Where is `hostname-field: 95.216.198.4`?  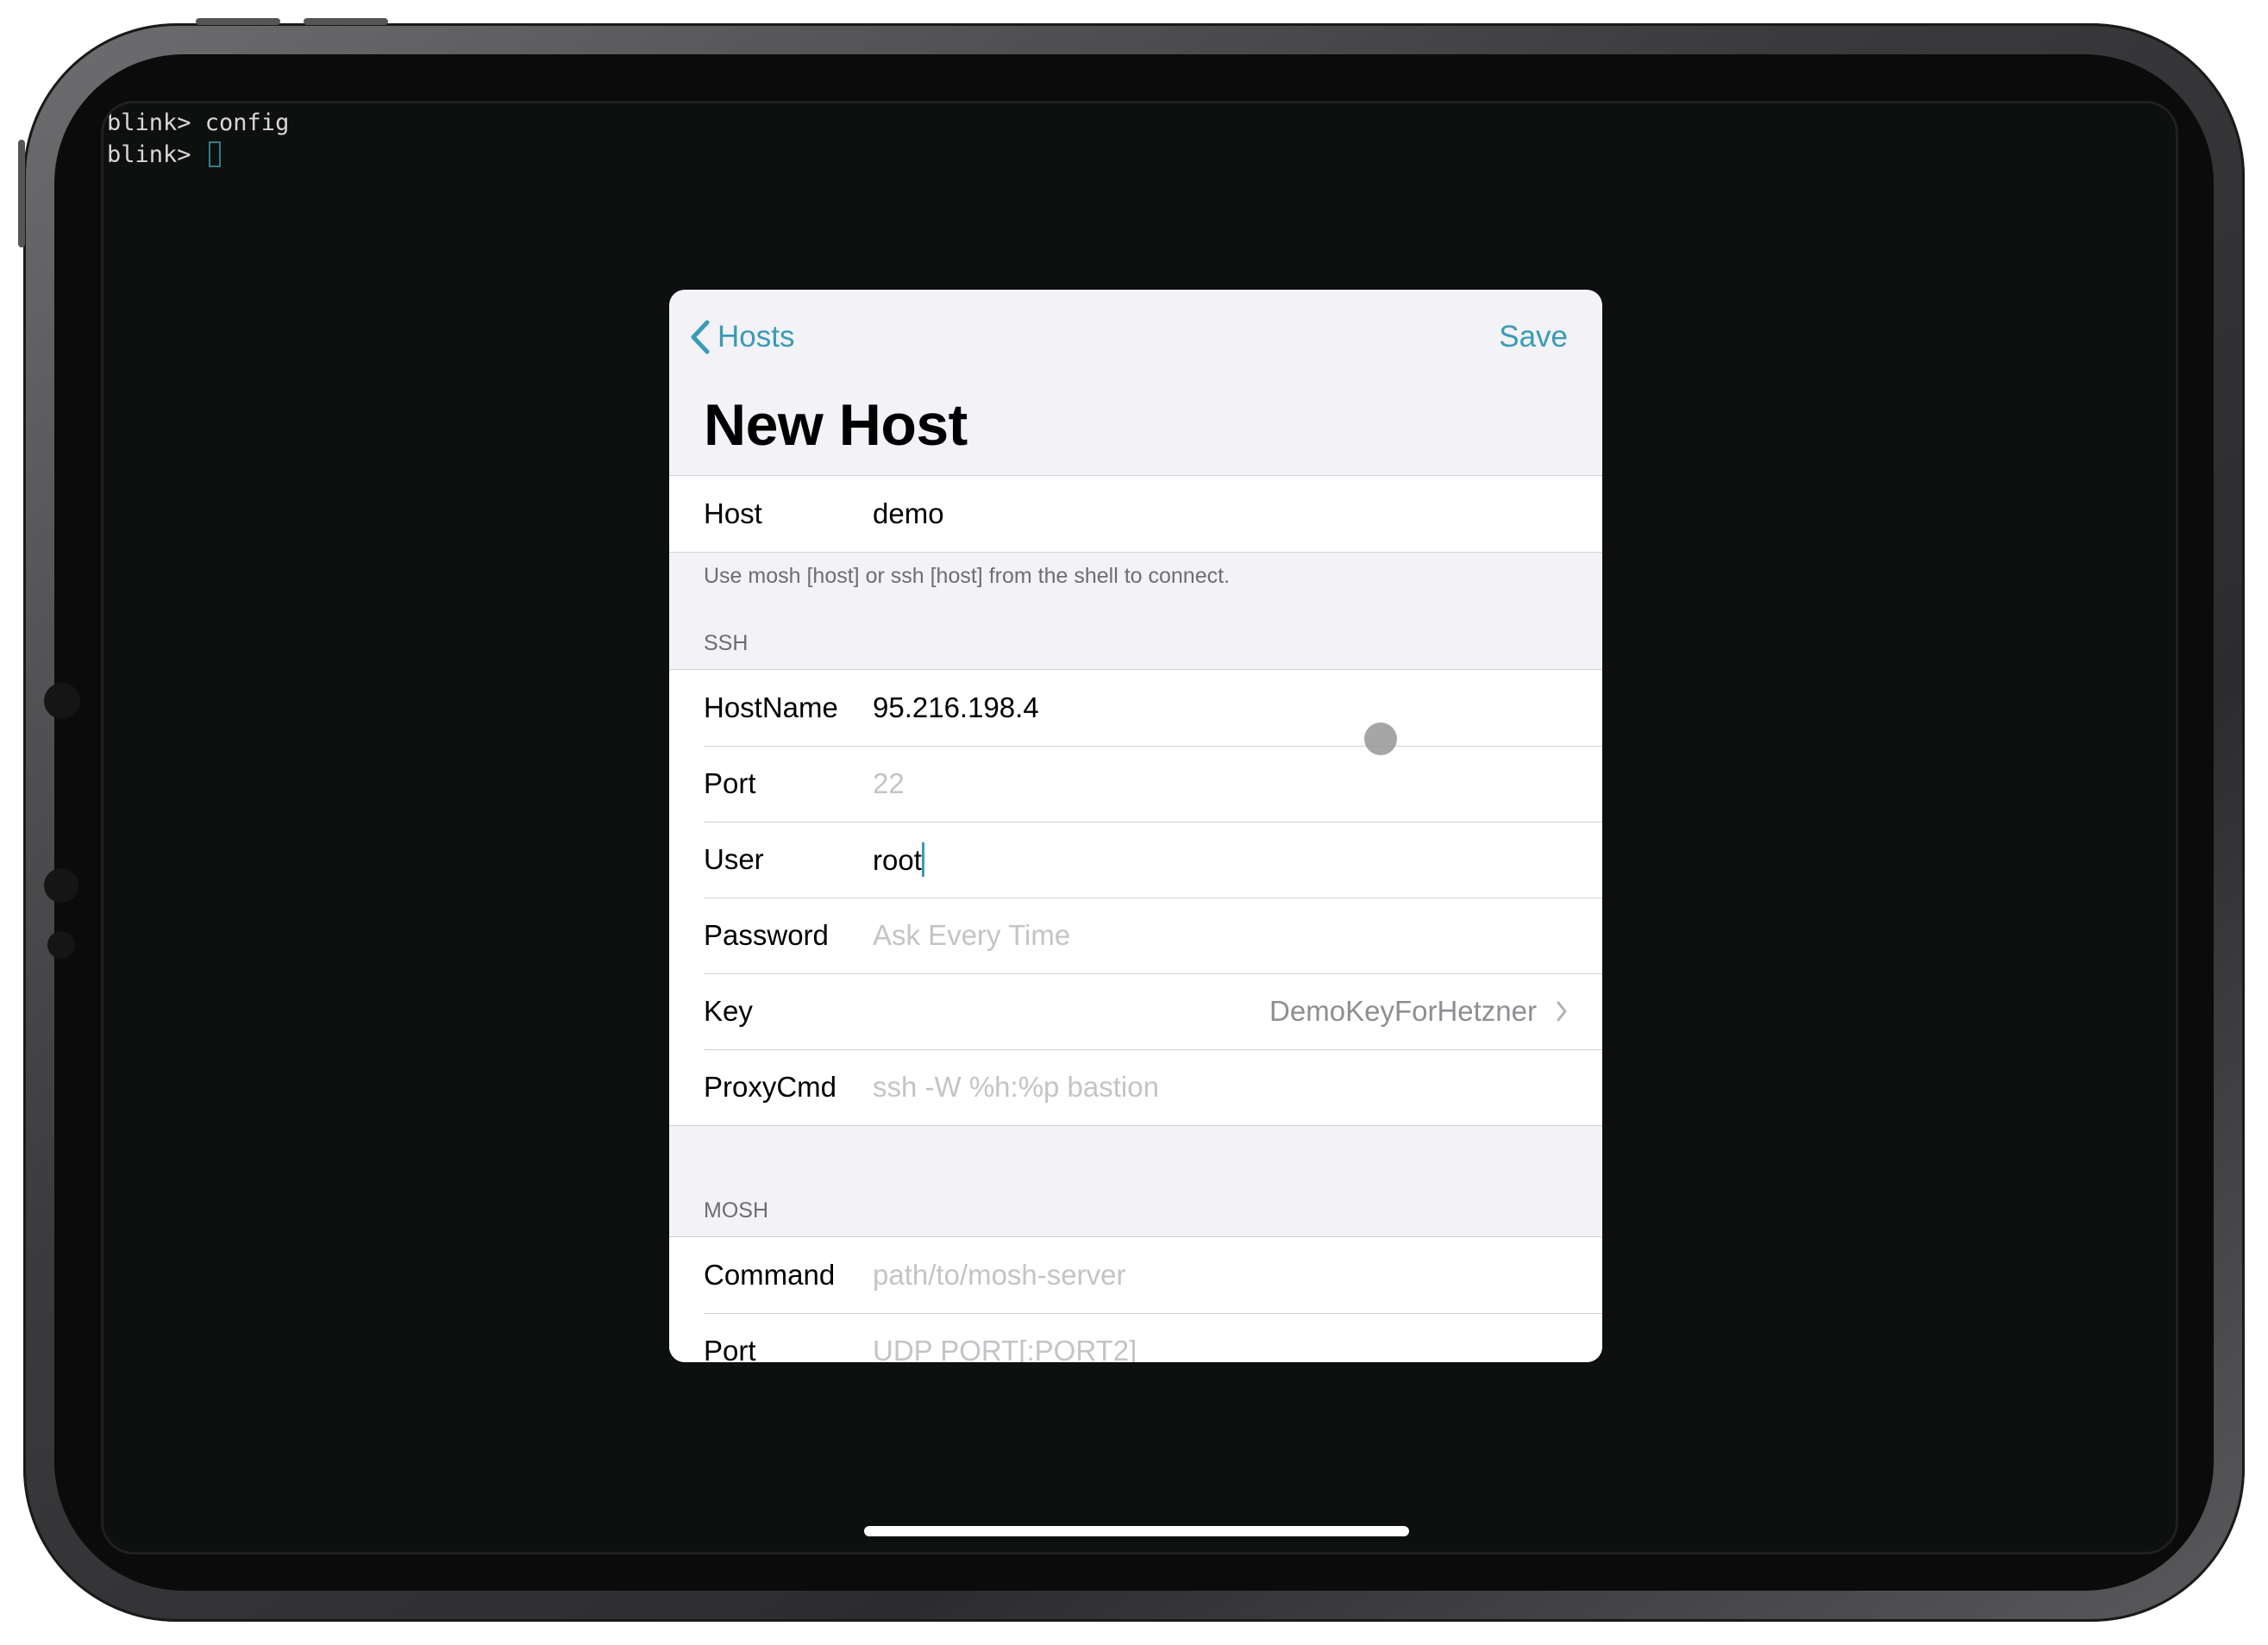 hostname-field: 95.216.198.4 is located at coordinates (1220, 707).